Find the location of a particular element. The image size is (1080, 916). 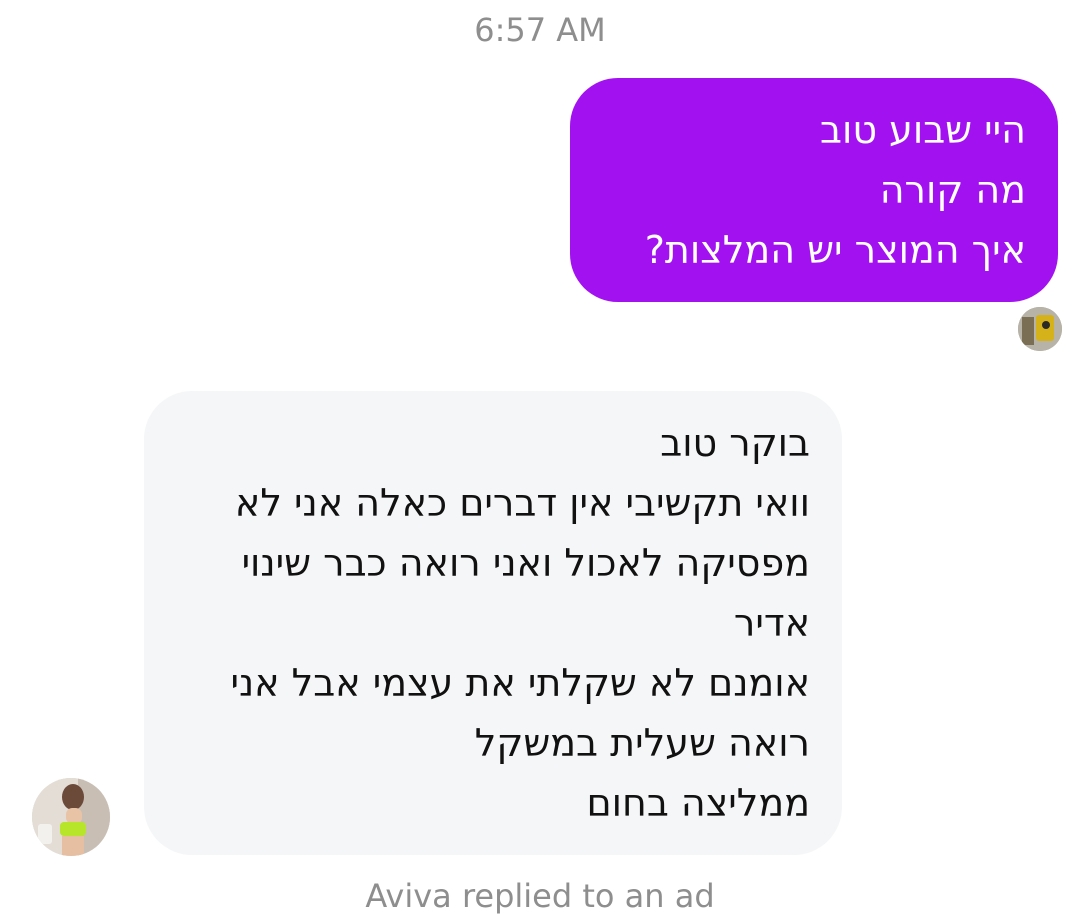

message-line: איך המוצר יש המלצות? is located at coordinates (835, 250).